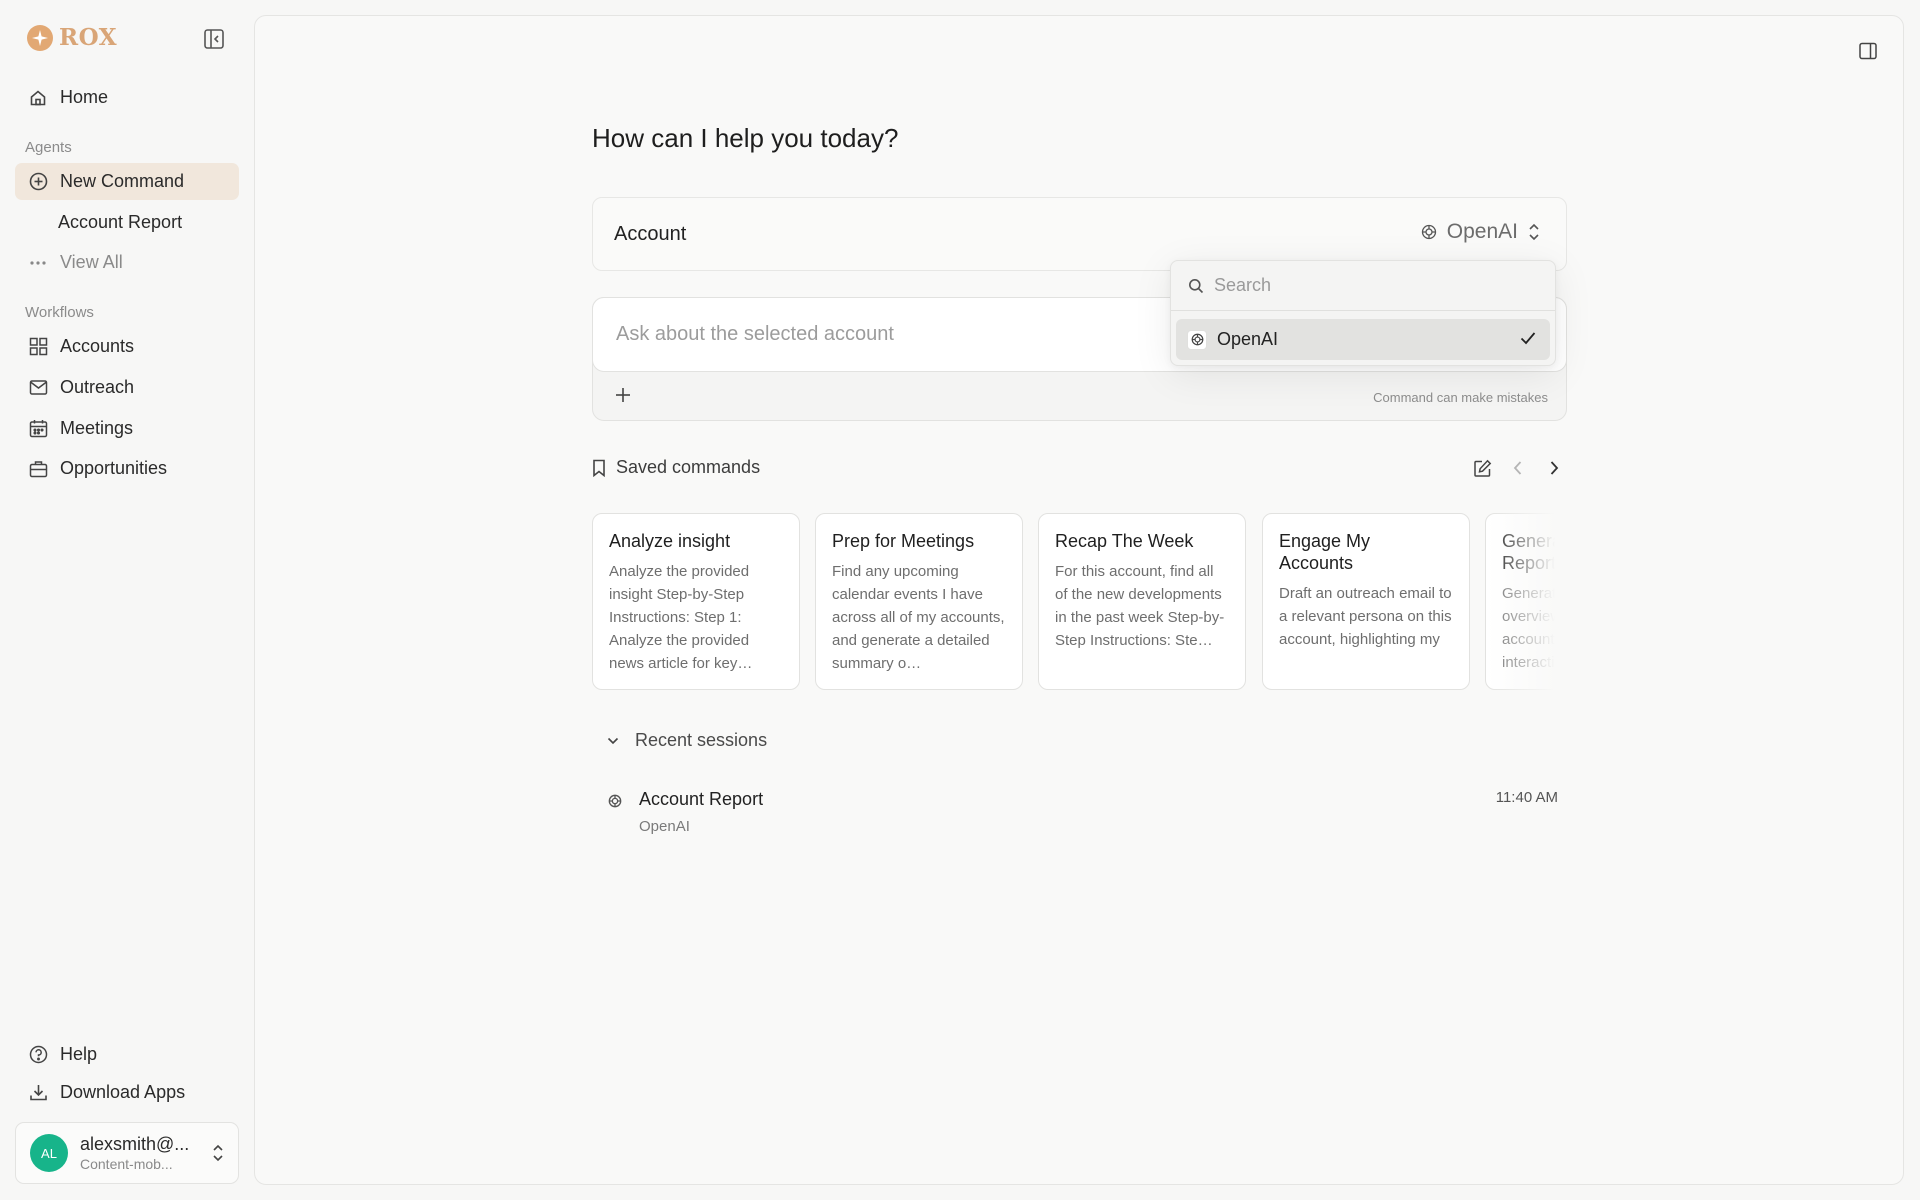 This screenshot has height=1200, width=1920. What do you see at coordinates (48, 147) in the screenshot?
I see `agents-section-label: Agents` at bounding box center [48, 147].